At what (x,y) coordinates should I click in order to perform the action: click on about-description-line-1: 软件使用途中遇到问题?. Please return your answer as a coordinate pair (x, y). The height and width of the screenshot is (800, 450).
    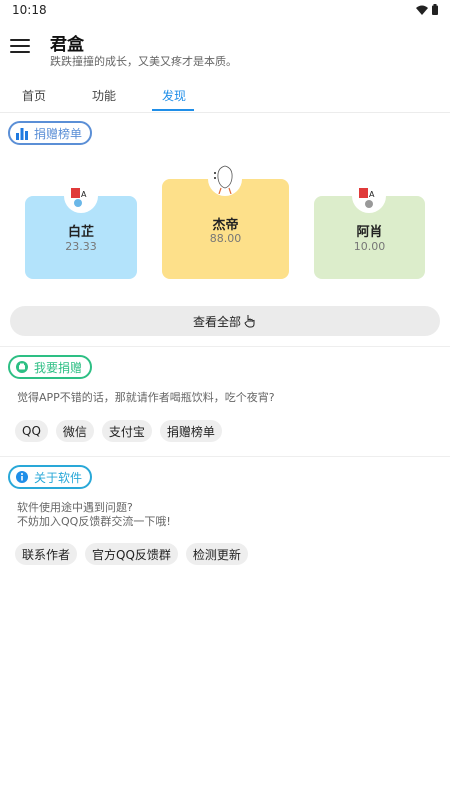
    Looking at the image, I should click on (75, 507).